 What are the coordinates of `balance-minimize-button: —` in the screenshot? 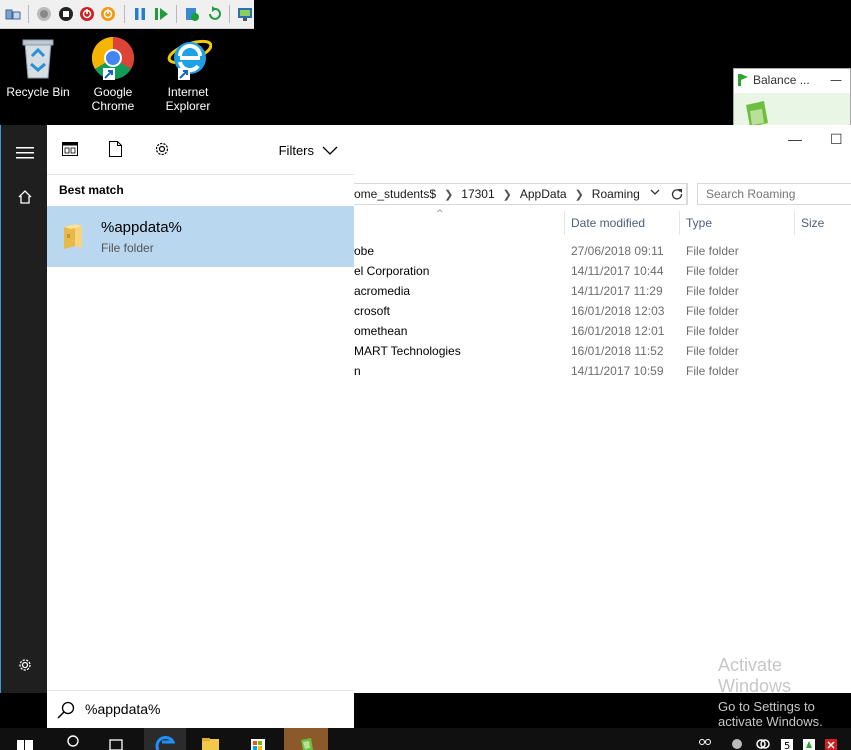 It's located at (836, 80).